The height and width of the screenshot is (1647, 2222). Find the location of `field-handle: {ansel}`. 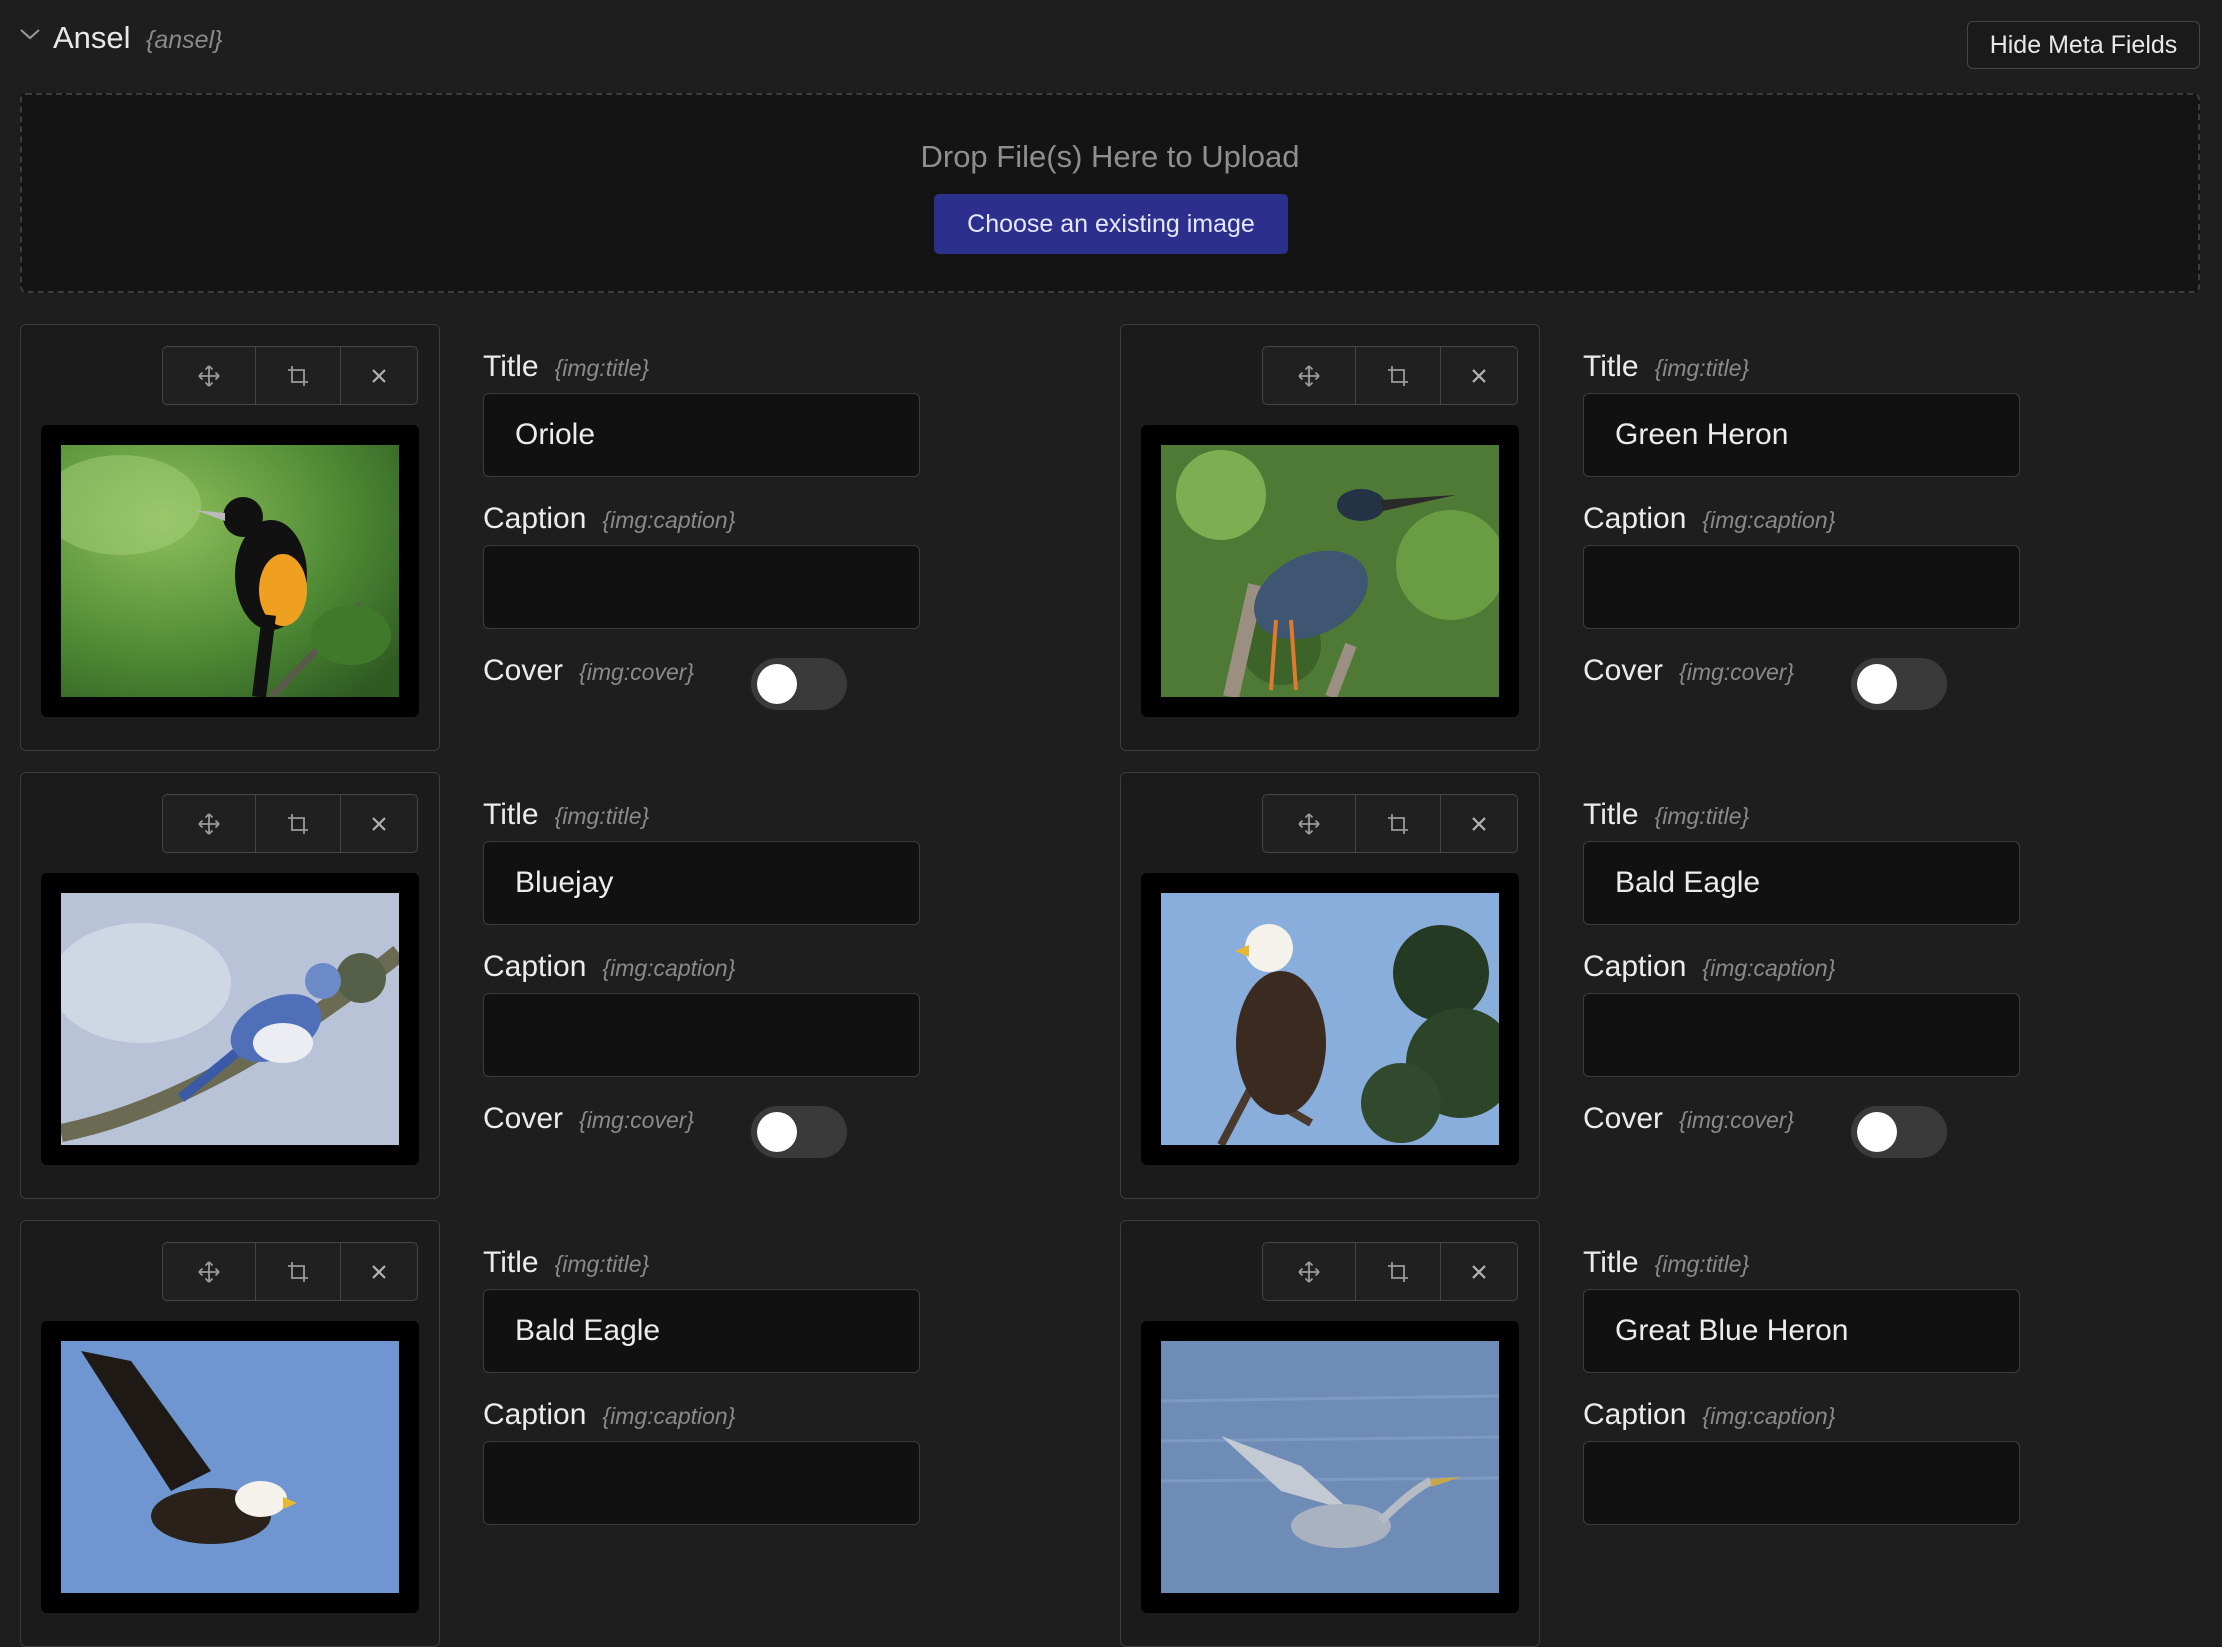

field-handle: {ansel} is located at coordinates (184, 40).